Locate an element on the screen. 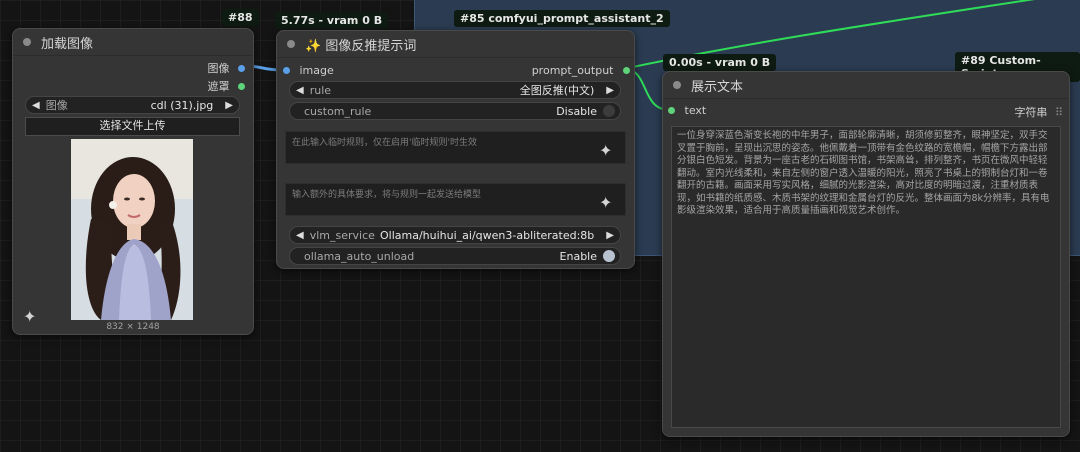 This screenshot has width=1080, height=452. vlm-service-value: Ollama/huihui_ai/qwen3-abliterated:8b is located at coordinates (487, 235).